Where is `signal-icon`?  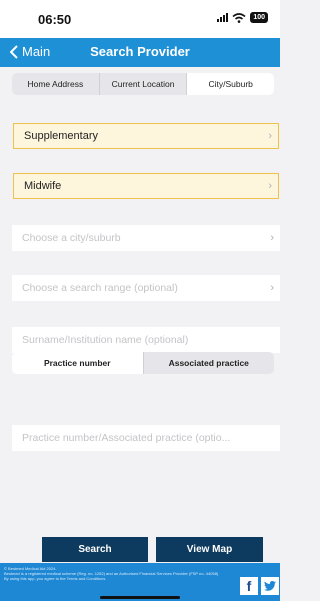
signal-icon is located at coordinates (223, 17).